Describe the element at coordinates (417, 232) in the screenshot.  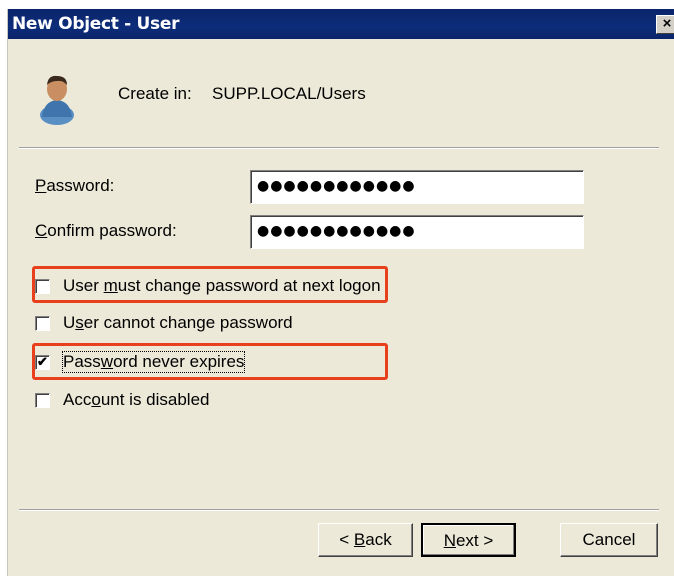
I see `confirm-password-field: ●●●●●●●●●●●●` at that location.